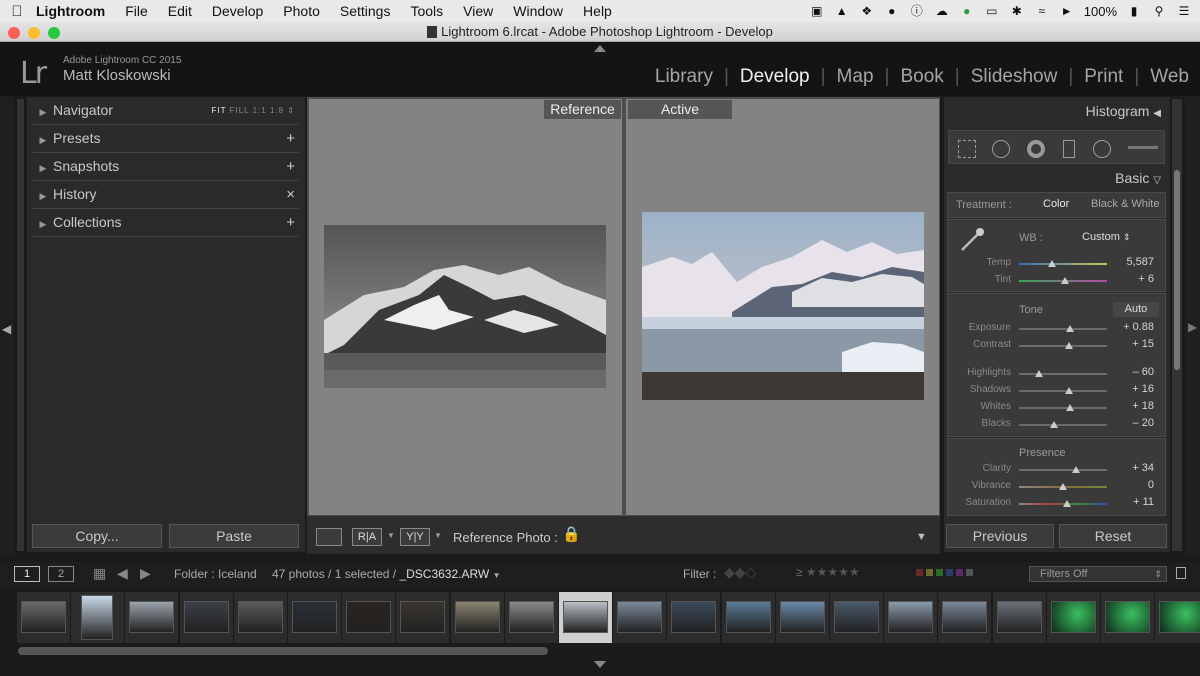 This screenshot has width=1200, height=676. What do you see at coordinates (600, 48) in the screenshot?
I see `top-panel-toggle-icon` at bounding box center [600, 48].